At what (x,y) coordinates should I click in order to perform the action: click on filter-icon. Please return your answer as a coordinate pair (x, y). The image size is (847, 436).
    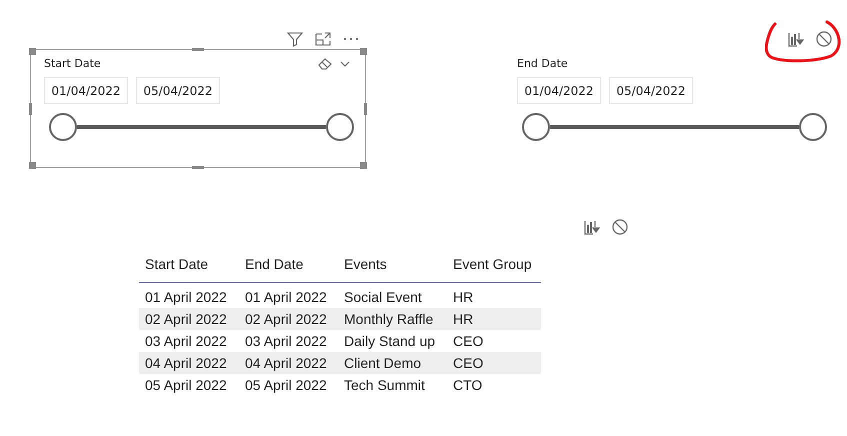
    Looking at the image, I should click on (295, 39).